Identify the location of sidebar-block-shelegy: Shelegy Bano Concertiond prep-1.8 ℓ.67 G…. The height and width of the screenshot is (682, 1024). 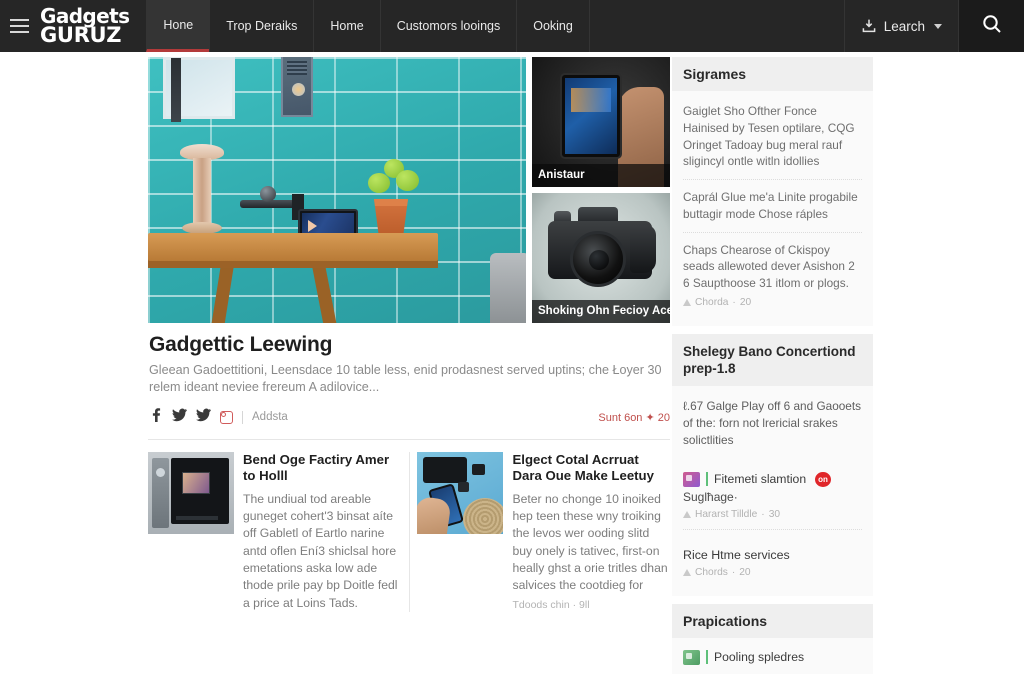
(772, 464).